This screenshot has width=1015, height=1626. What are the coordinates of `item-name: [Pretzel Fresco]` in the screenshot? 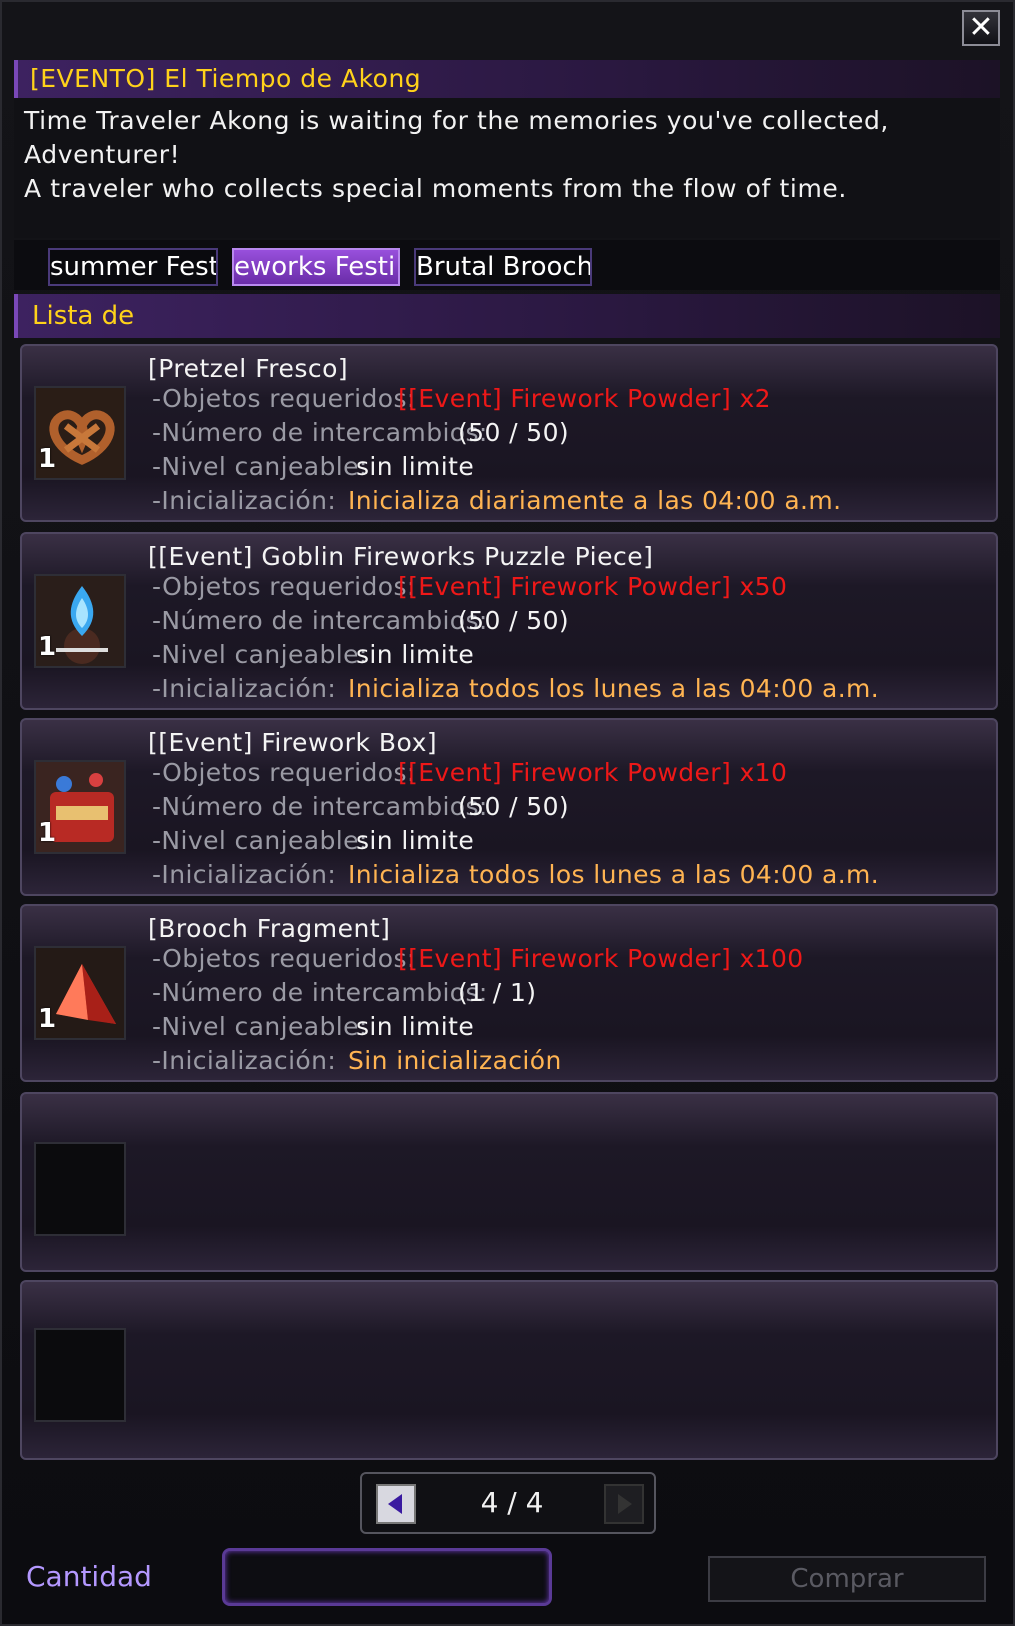 It's located at (248, 368).